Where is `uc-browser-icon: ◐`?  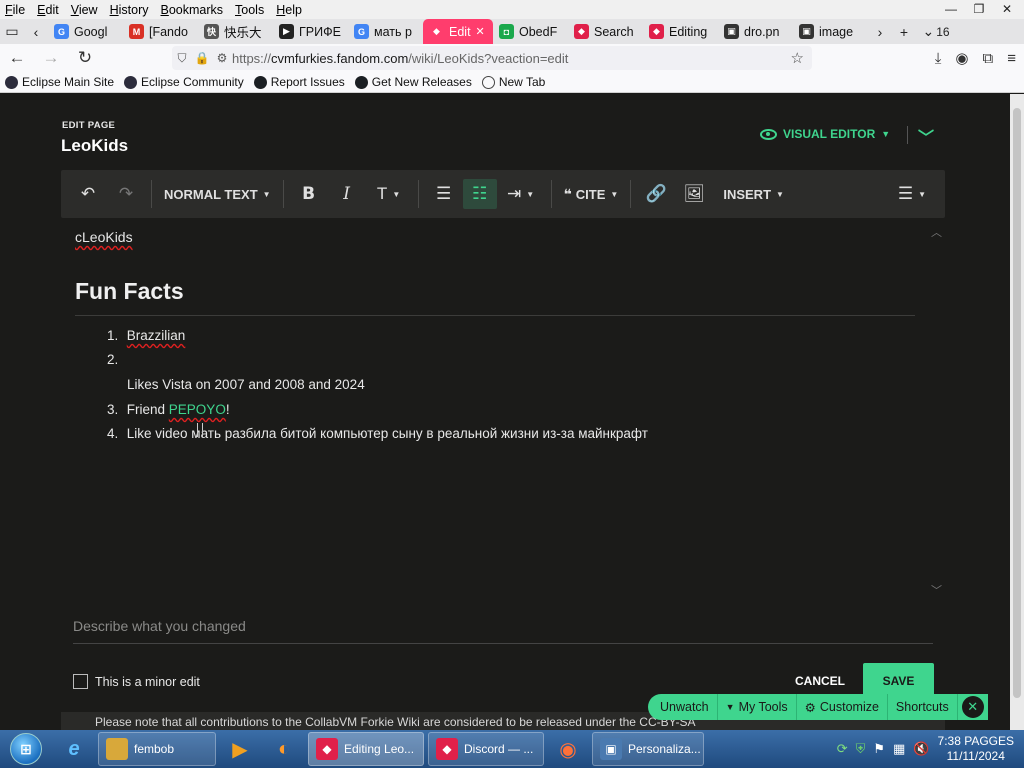 uc-browser-icon: ◐ is located at coordinates (284, 749).